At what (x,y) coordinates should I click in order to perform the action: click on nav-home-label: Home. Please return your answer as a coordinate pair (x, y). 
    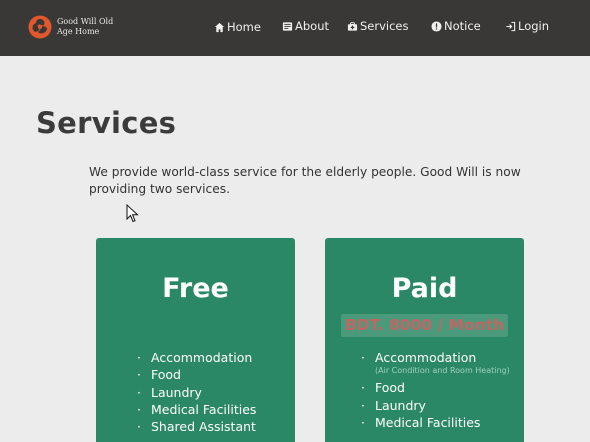
    Looking at the image, I should click on (244, 27).